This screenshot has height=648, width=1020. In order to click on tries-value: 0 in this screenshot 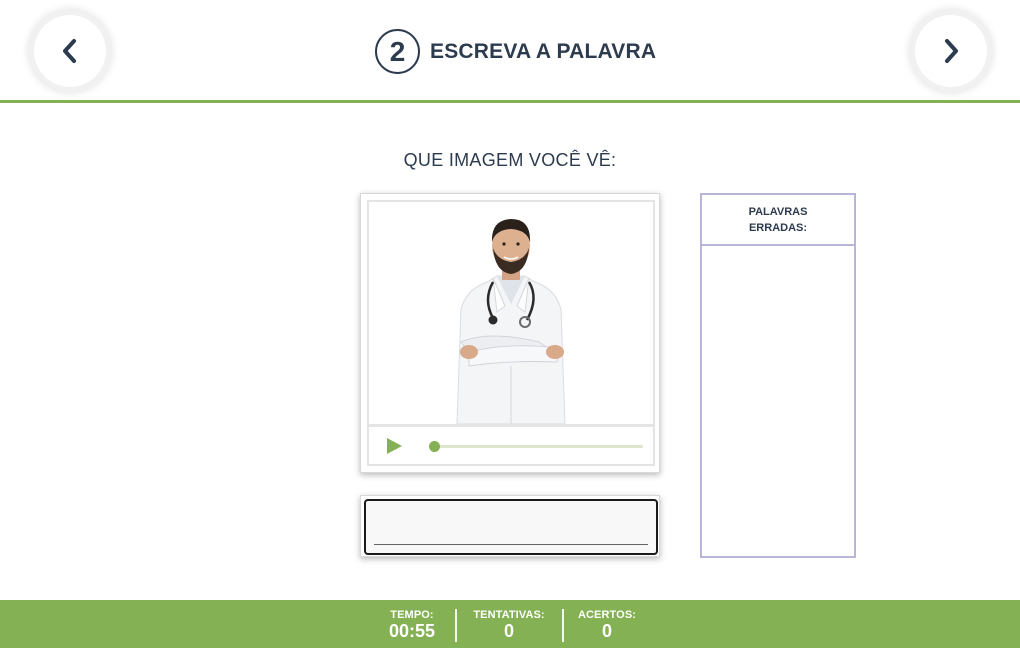, I will do `click(508, 631)`.